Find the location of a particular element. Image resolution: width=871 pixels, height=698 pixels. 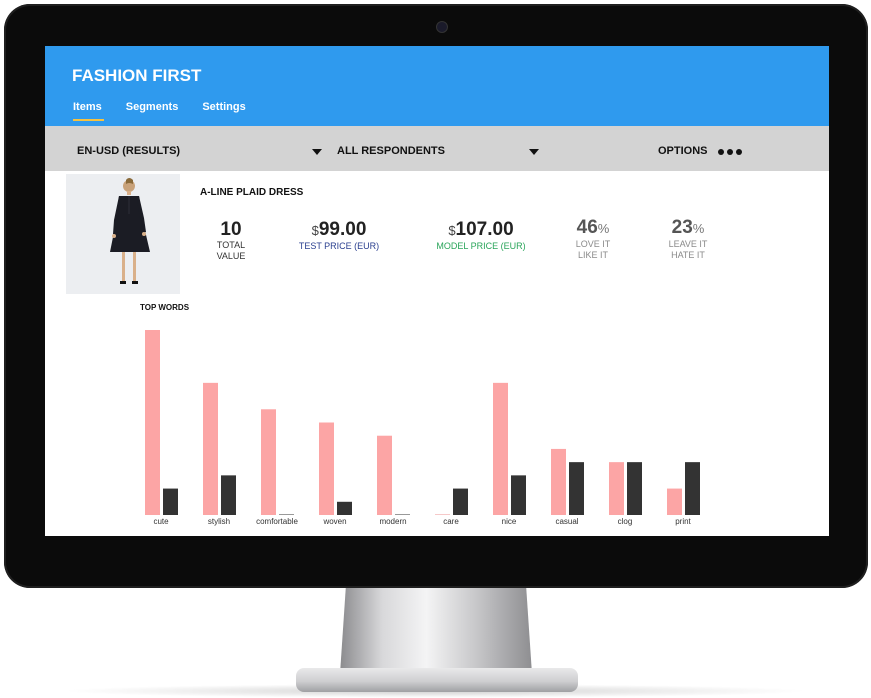

hate-it-label: HATE IT is located at coordinates (688, 255).